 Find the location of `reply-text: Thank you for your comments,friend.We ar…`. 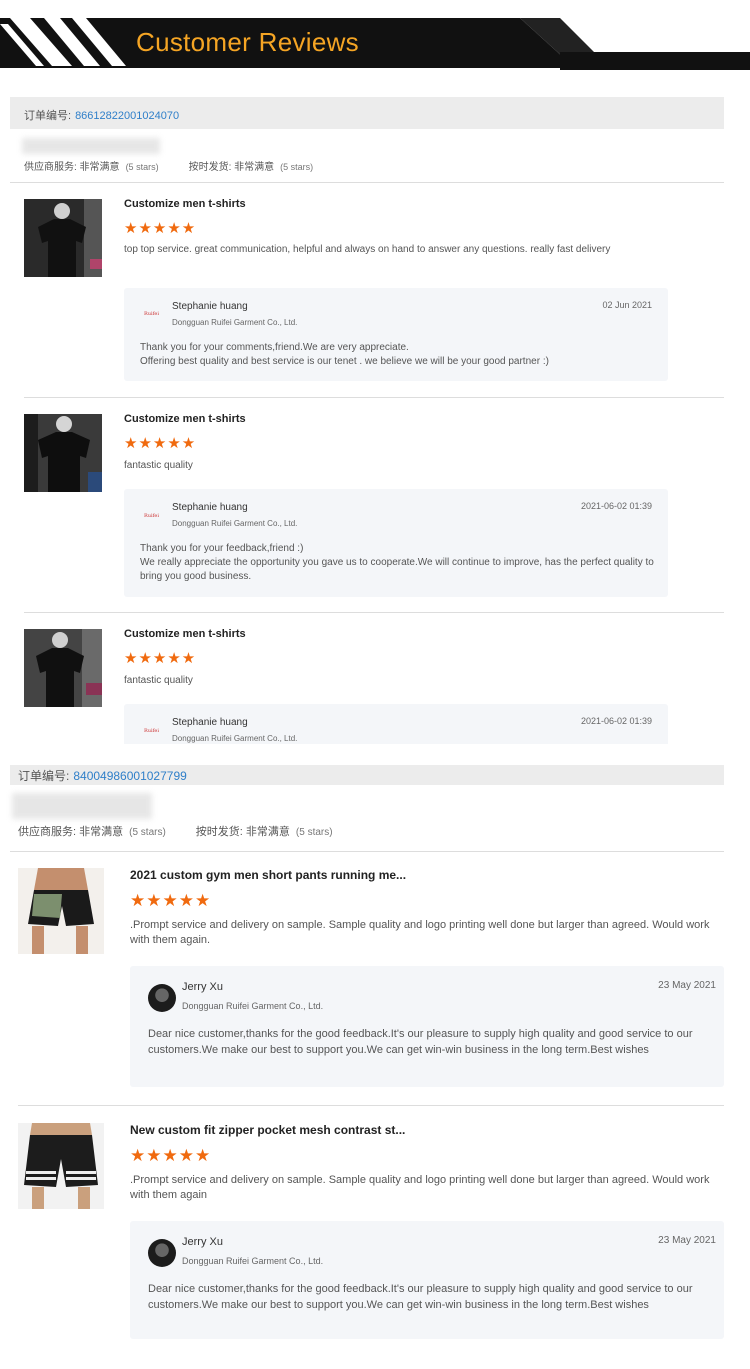

reply-text: Thank you for your comments,friend.We ar… is located at coordinates (344, 354).